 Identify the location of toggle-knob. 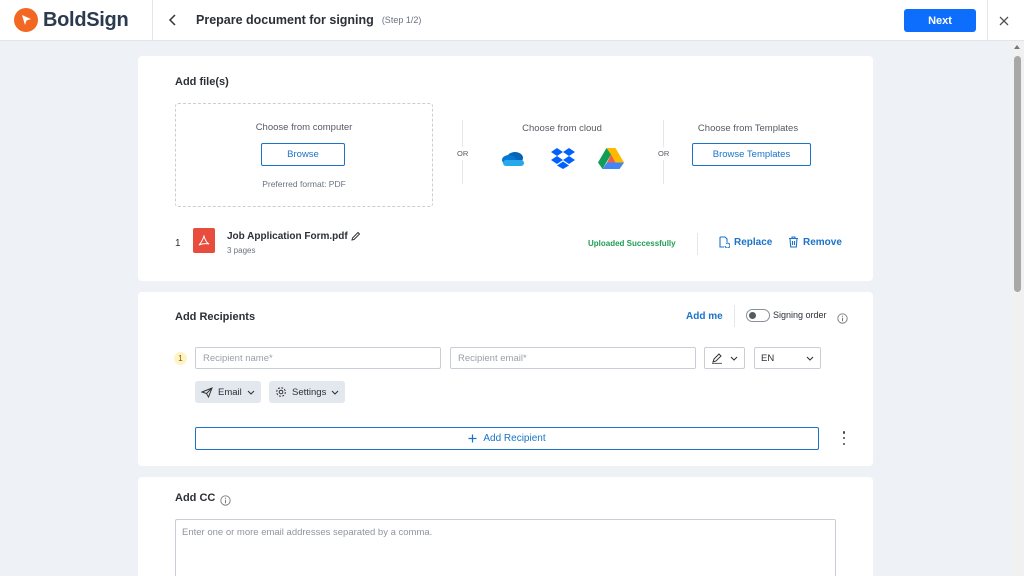
(752, 315).